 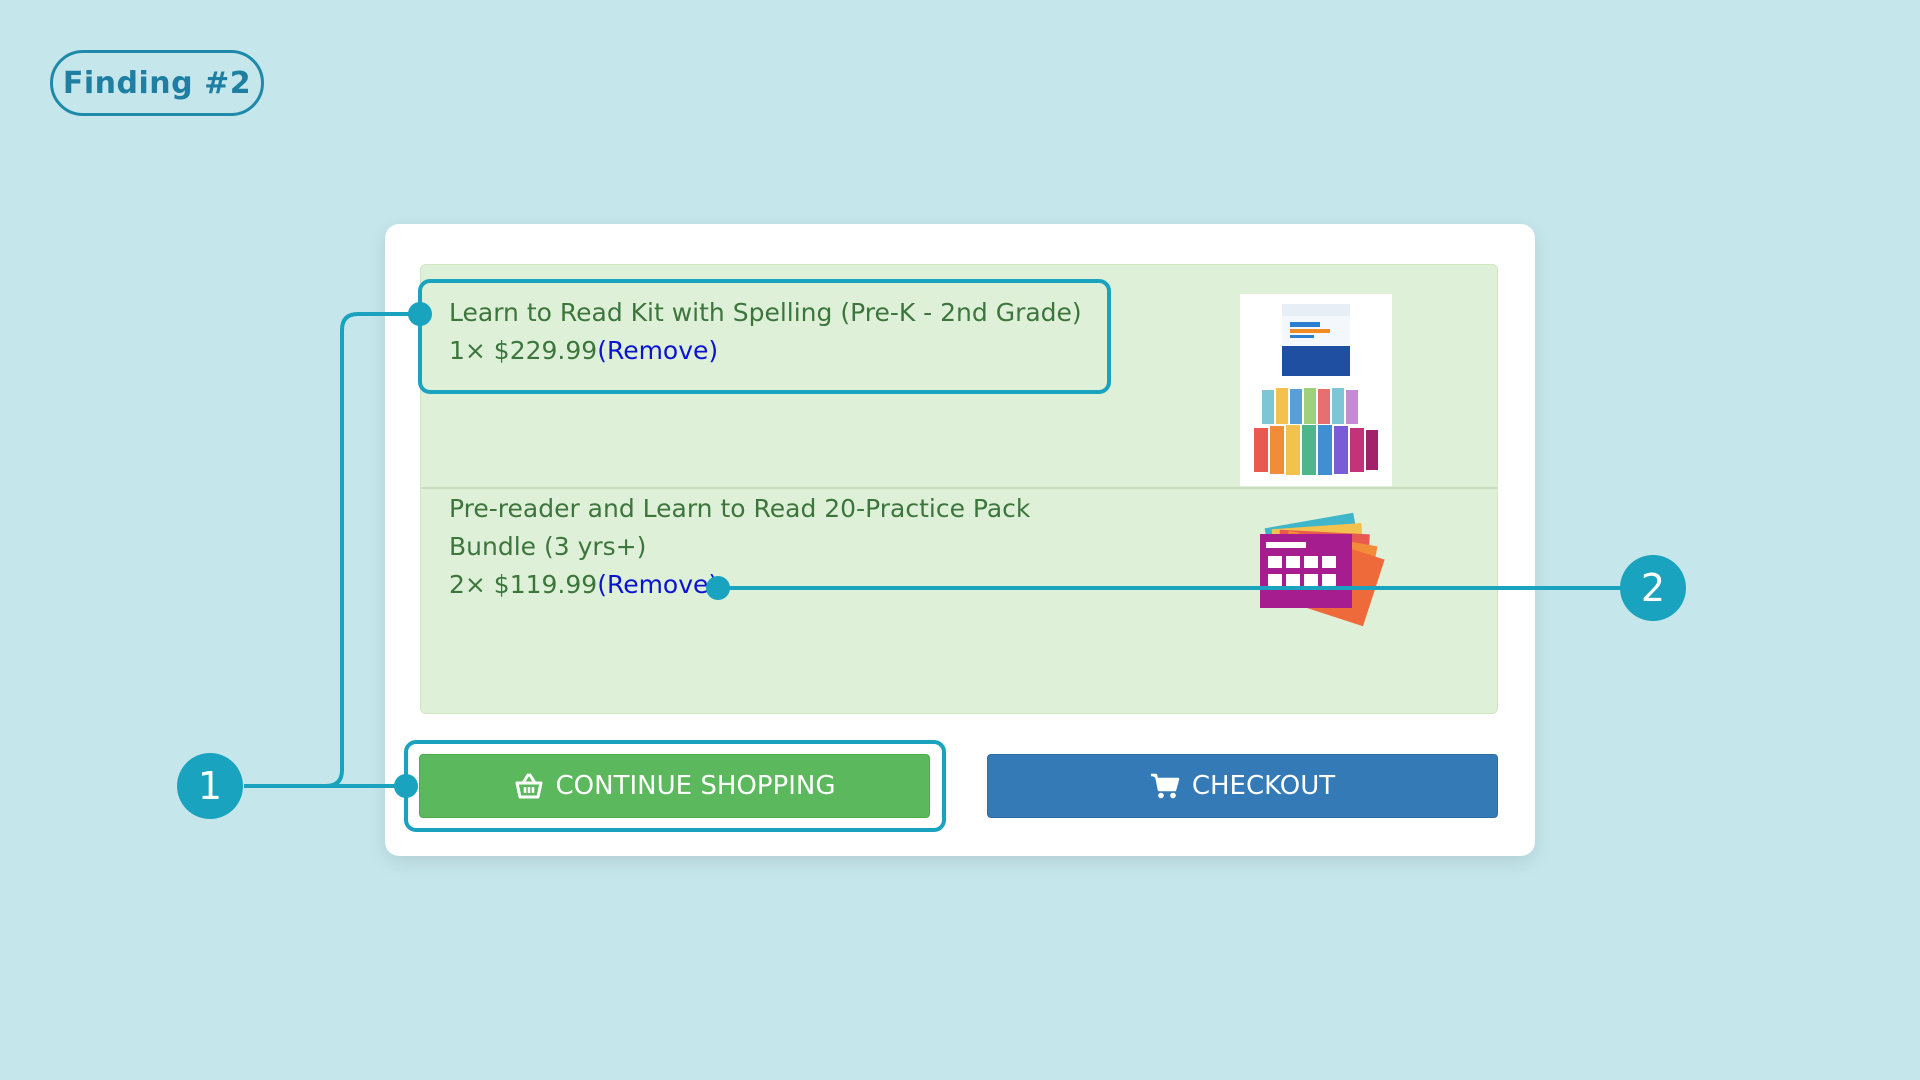 I want to click on callout-1-dot-item, so click(x=420, y=314).